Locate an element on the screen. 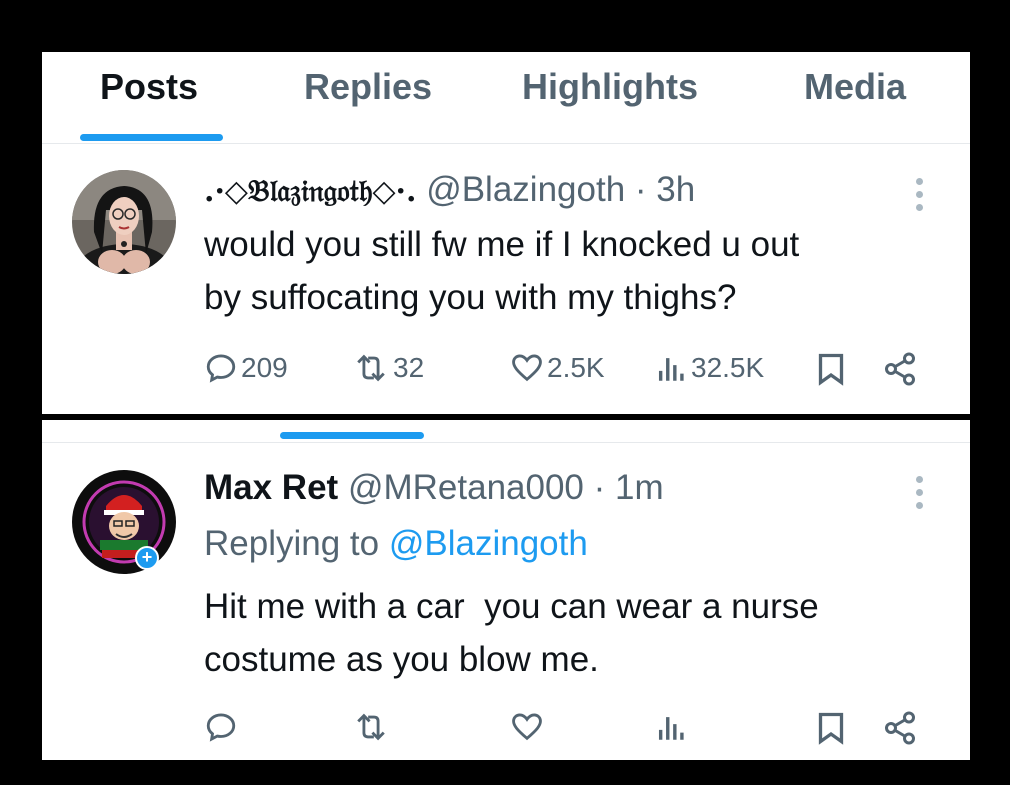 The width and height of the screenshot is (1010, 785). tweet-text-line: by suffocating you with my thighs? is located at coordinates (470, 297).